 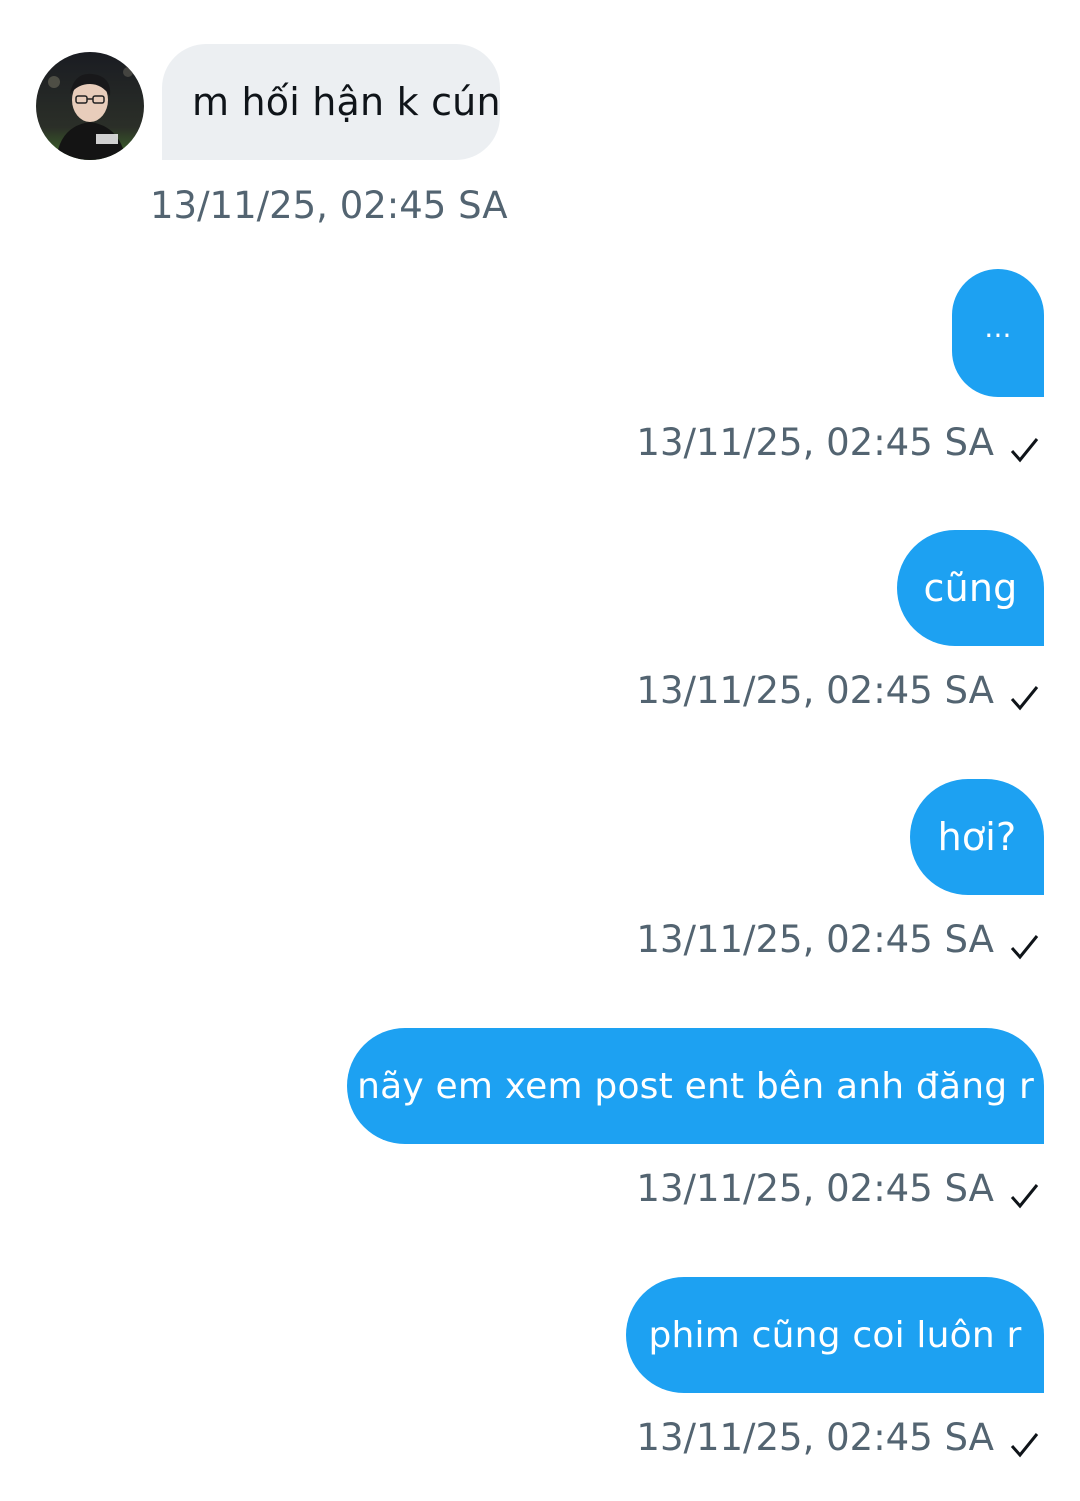 I want to click on outgoing-message-bubble: phim cũng coi luôn r, so click(x=835, y=1335).